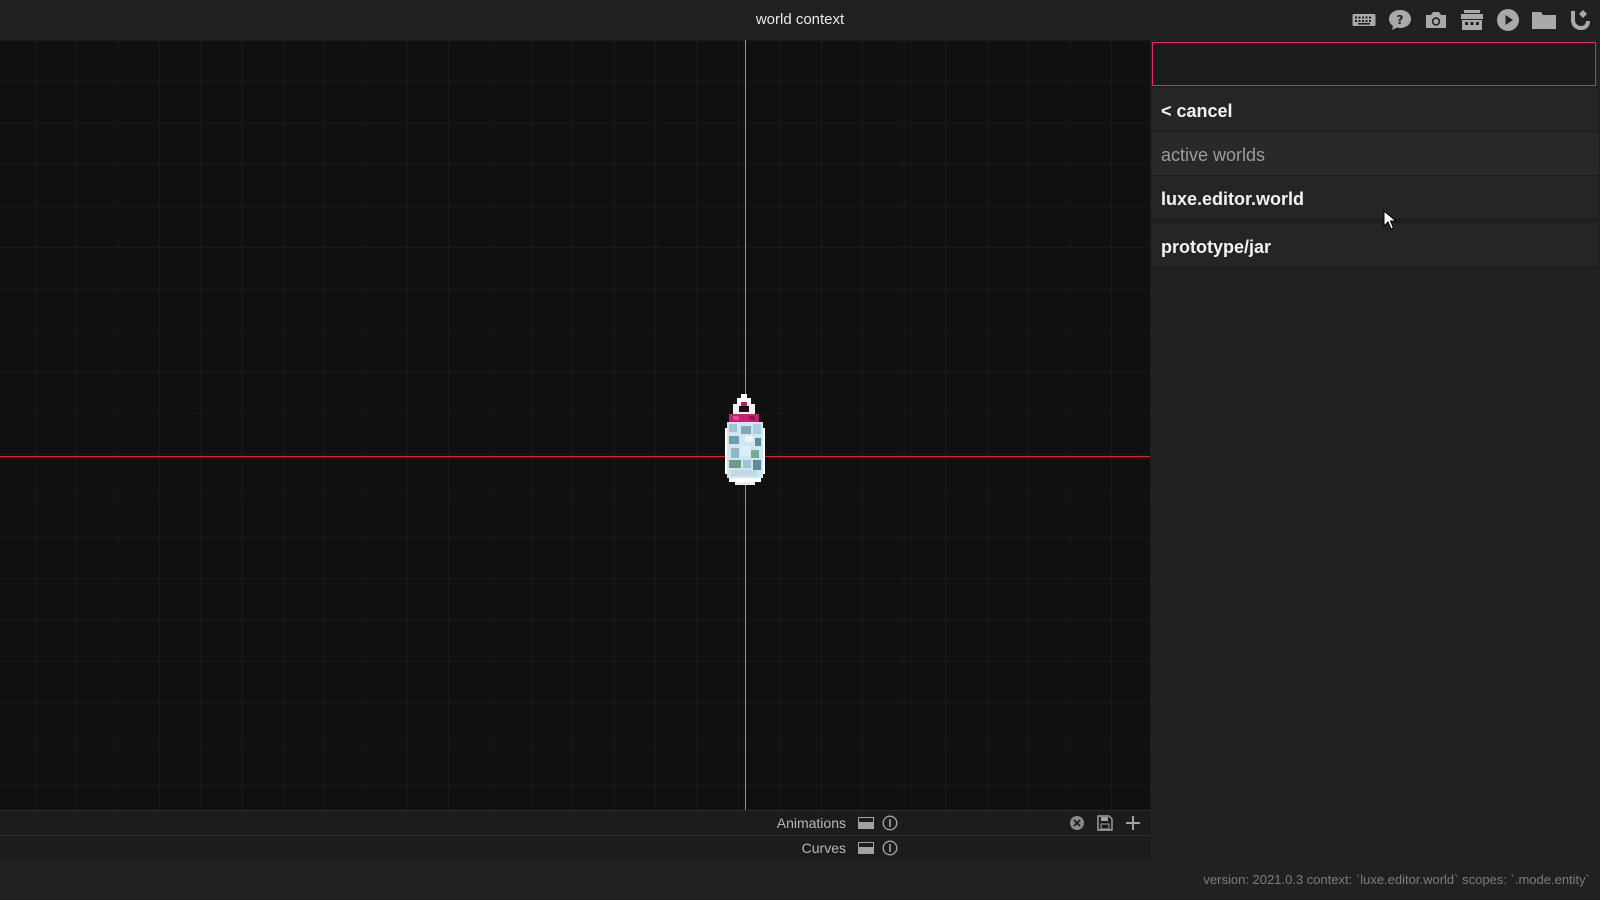 The height and width of the screenshot is (900, 1600). What do you see at coordinates (1105, 823) in the screenshot?
I see `save-icon` at bounding box center [1105, 823].